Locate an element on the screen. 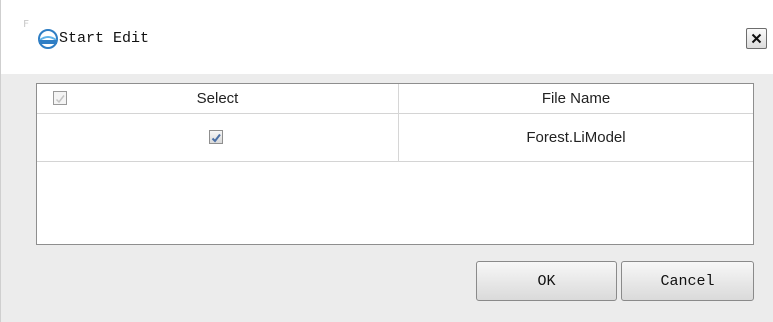  row-checkbox is located at coordinates (216, 137).